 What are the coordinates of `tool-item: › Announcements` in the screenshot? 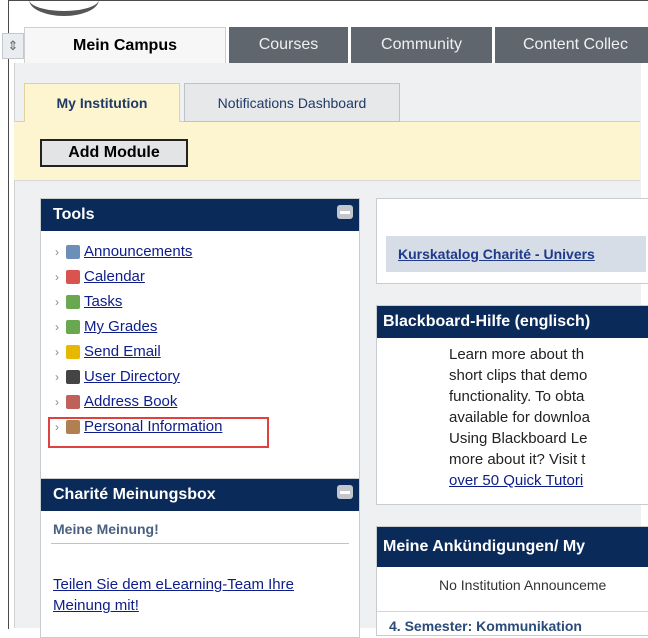 It's located at (207, 251).